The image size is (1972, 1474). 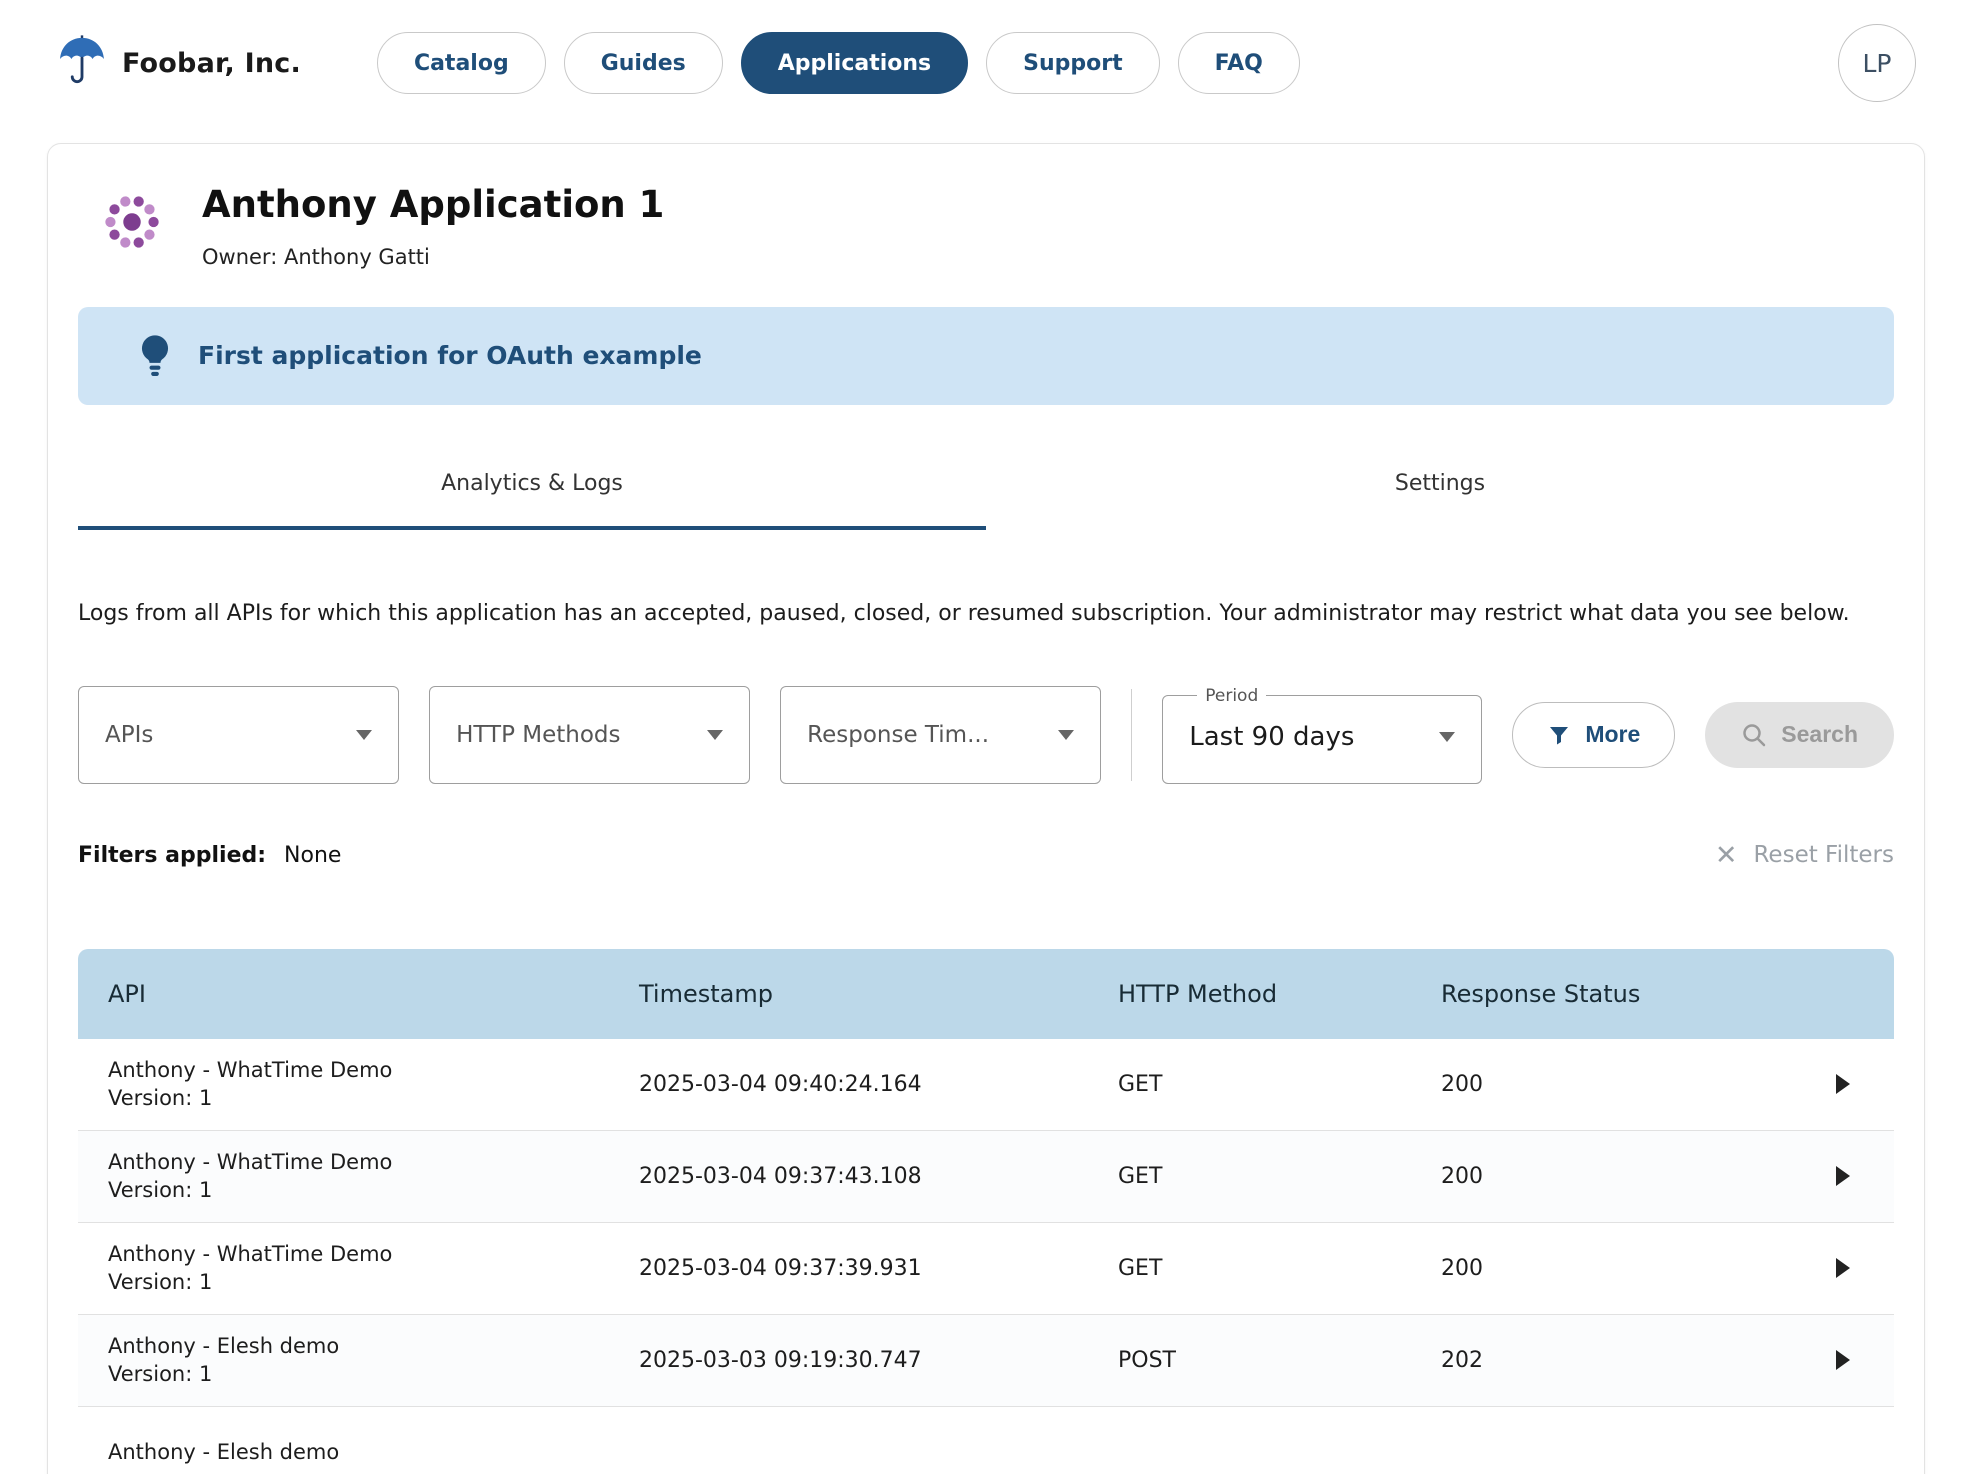 I want to click on applied-filters-row: Filters applied: None ✕ Reset Filters, so click(x=986, y=855).